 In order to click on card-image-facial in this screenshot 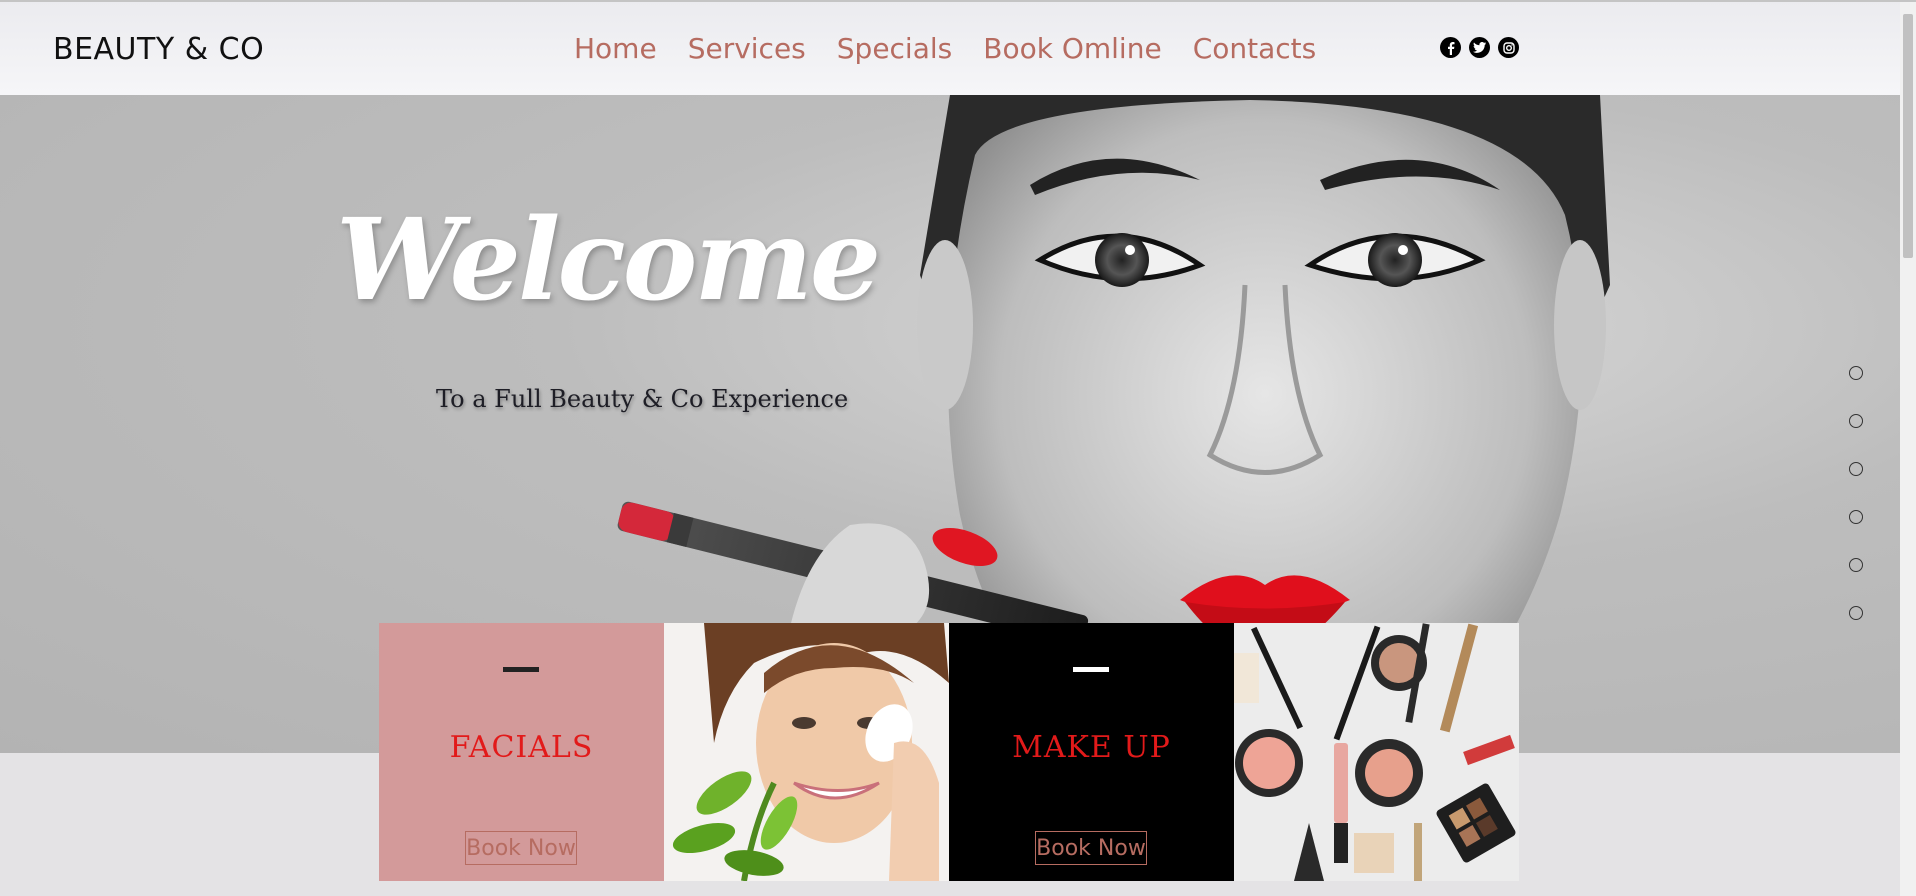, I will do `click(806, 752)`.